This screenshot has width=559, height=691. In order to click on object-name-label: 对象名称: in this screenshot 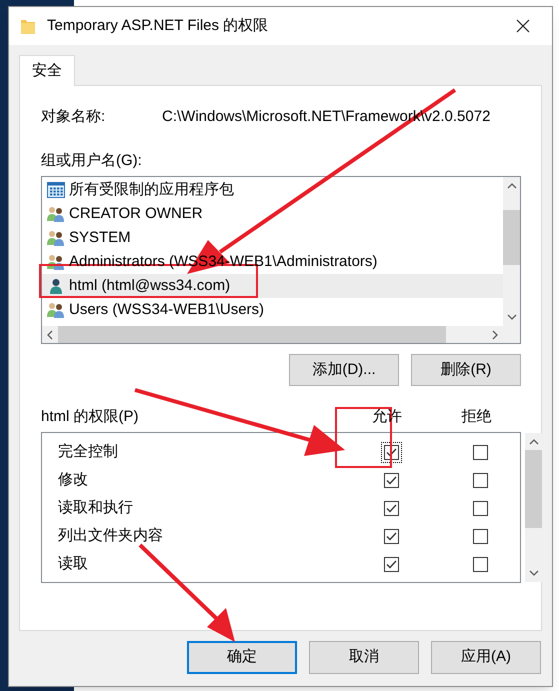, I will do `click(73, 116)`.